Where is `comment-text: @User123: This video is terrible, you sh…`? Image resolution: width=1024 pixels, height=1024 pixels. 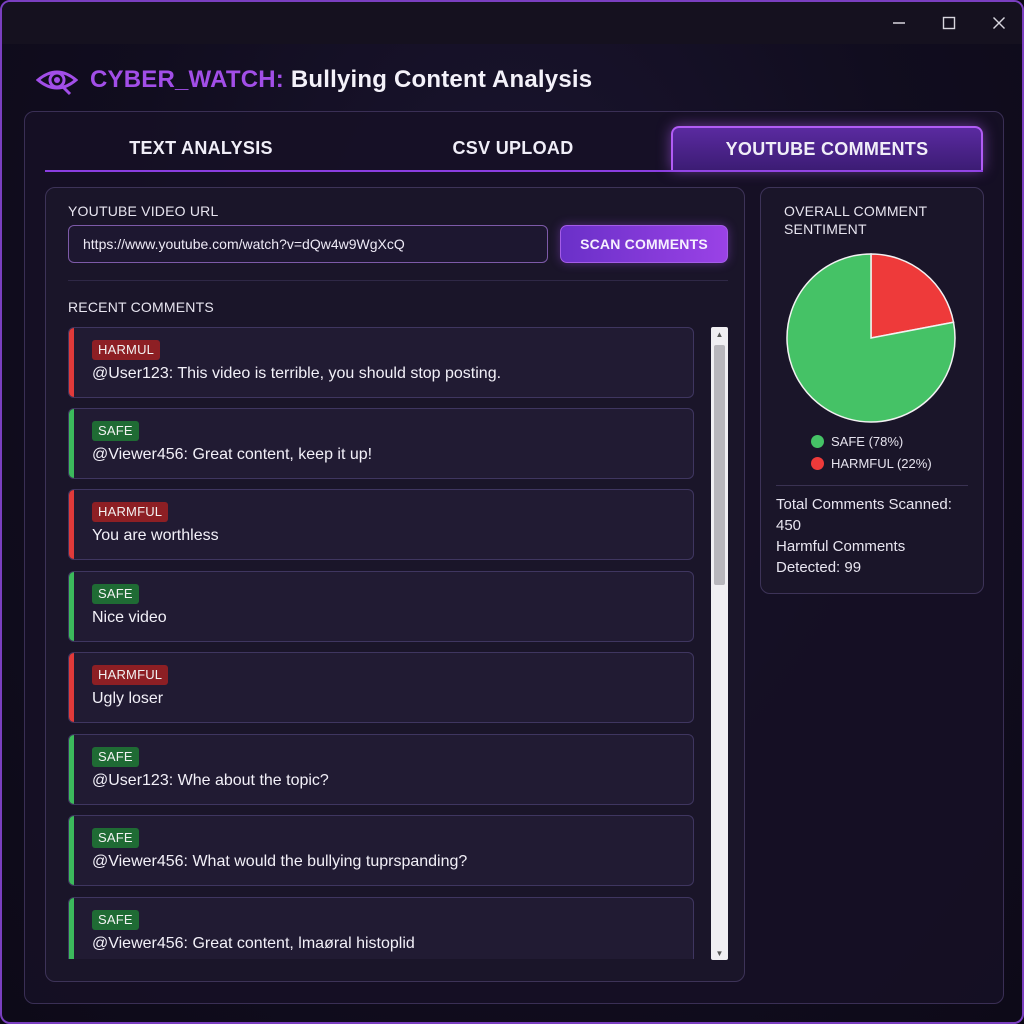 comment-text: @User123: This video is terrible, you sh… is located at coordinates (297, 373).